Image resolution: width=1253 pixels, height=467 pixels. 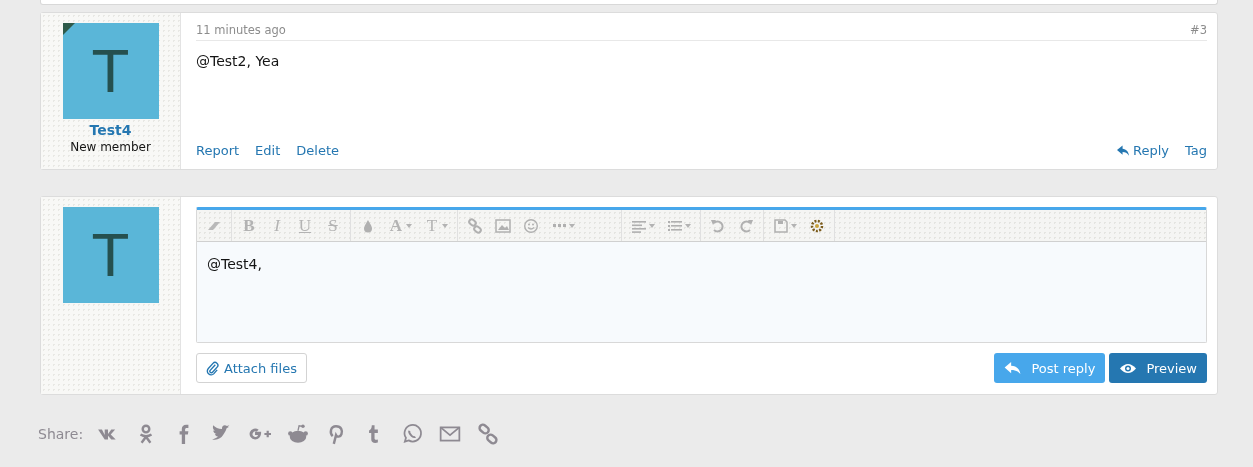 What do you see at coordinates (1198, 30) in the screenshot?
I see `post-number-link: #3` at bounding box center [1198, 30].